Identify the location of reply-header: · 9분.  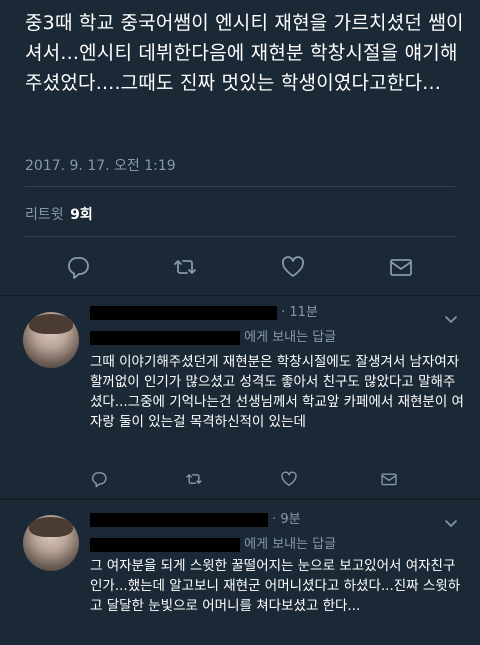
(195, 517).